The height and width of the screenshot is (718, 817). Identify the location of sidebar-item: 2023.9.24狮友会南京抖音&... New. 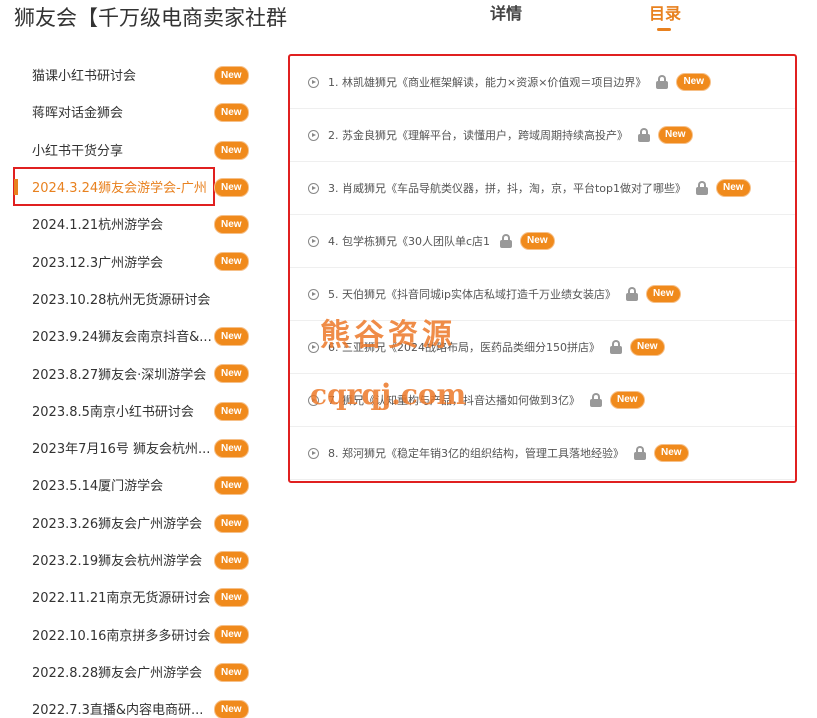
(139, 335).